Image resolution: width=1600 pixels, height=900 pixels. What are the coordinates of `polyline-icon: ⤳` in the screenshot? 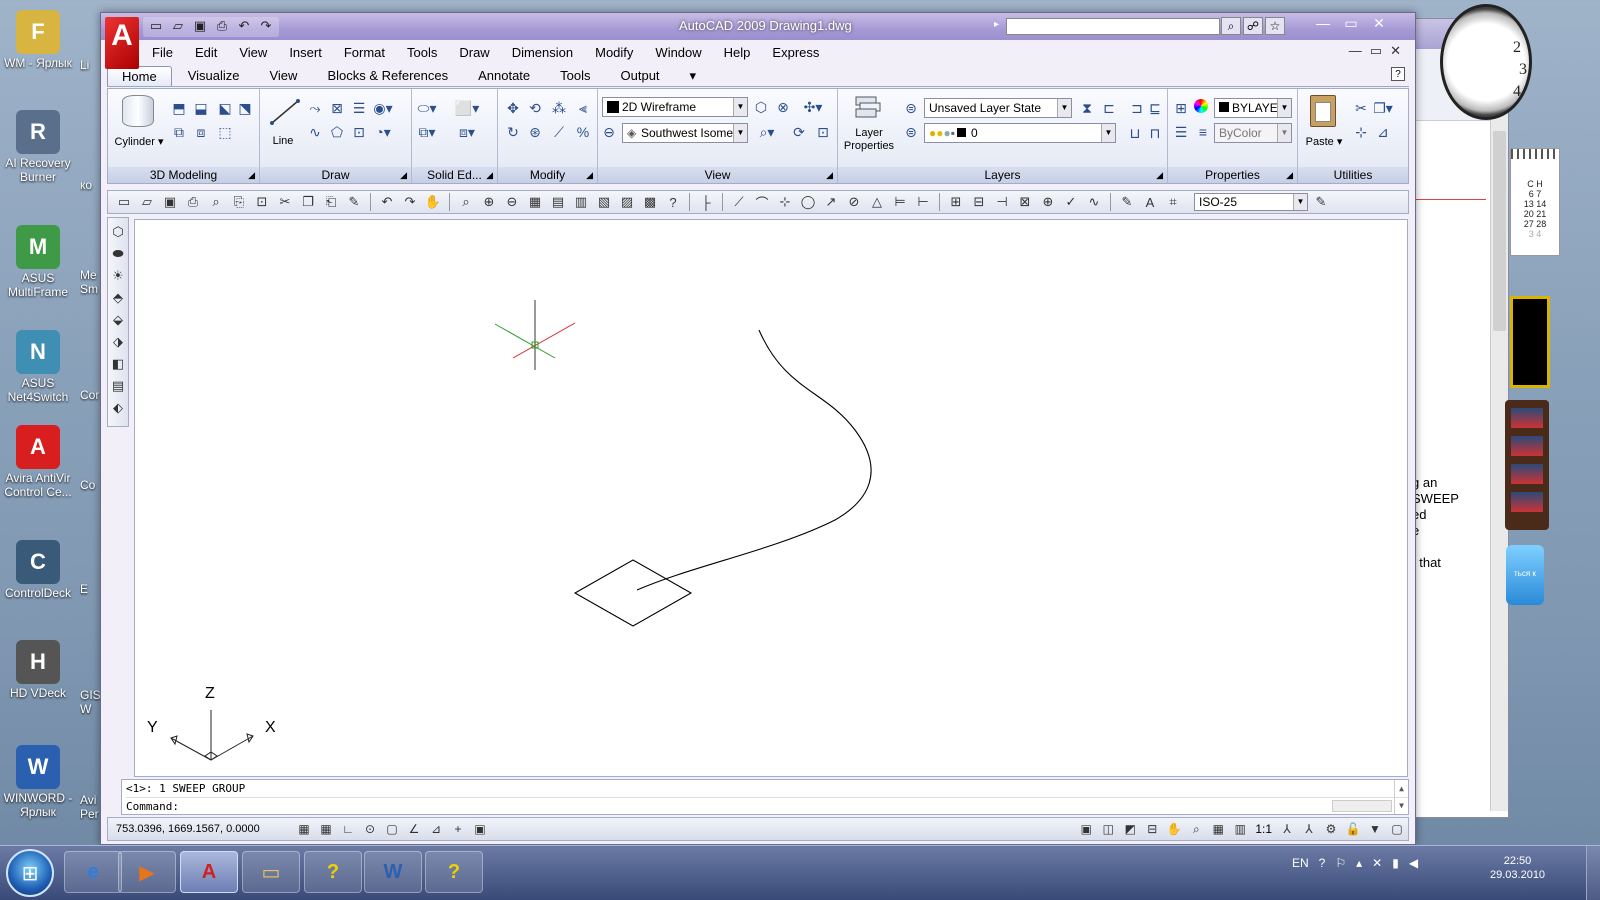 It's located at (315, 108).